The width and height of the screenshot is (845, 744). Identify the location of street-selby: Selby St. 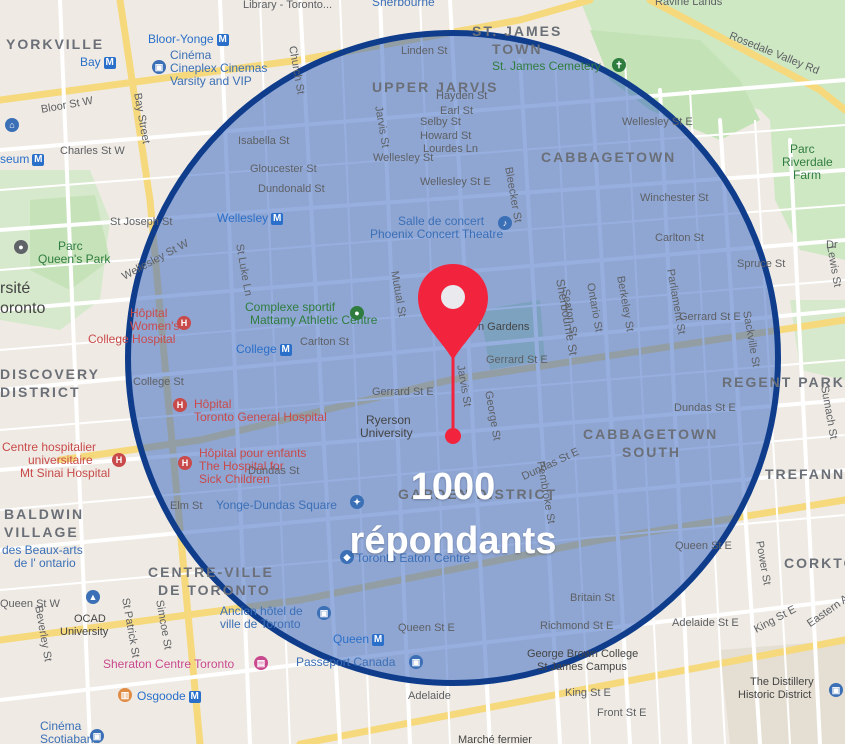
(440, 122).